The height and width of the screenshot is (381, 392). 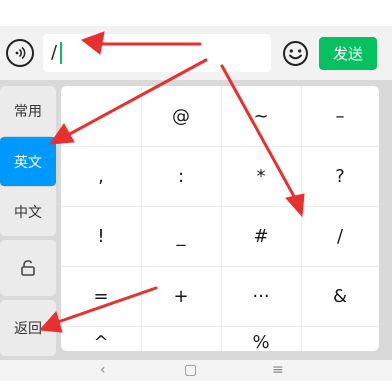 I want to click on category-chinese: 中文, so click(x=28, y=211).